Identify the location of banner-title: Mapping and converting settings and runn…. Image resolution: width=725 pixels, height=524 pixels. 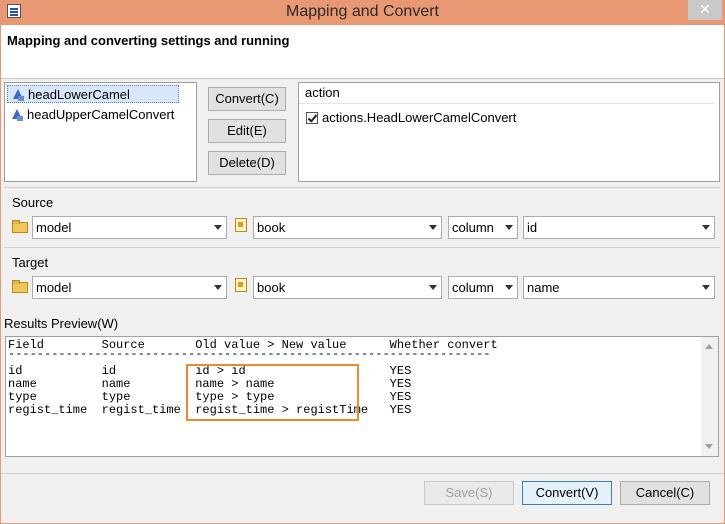
(148, 40).